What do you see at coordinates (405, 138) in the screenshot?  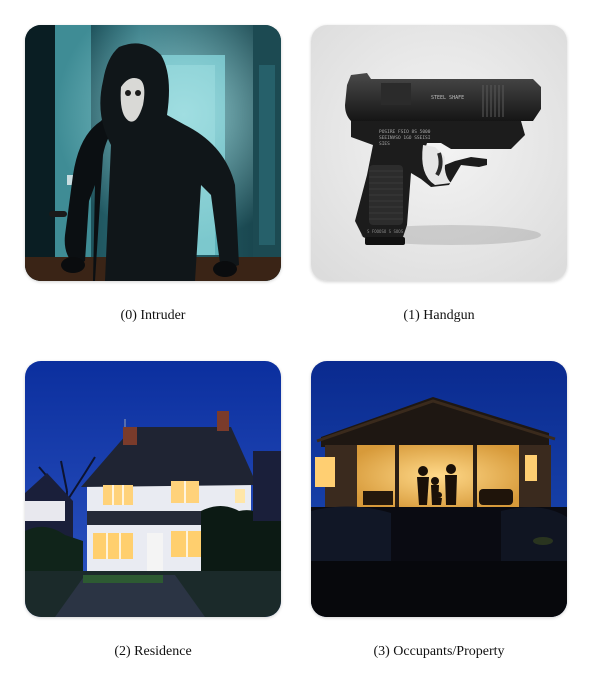 I see `frame-engraving-2: SEEINVSO 1GO SSEISI` at bounding box center [405, 138].